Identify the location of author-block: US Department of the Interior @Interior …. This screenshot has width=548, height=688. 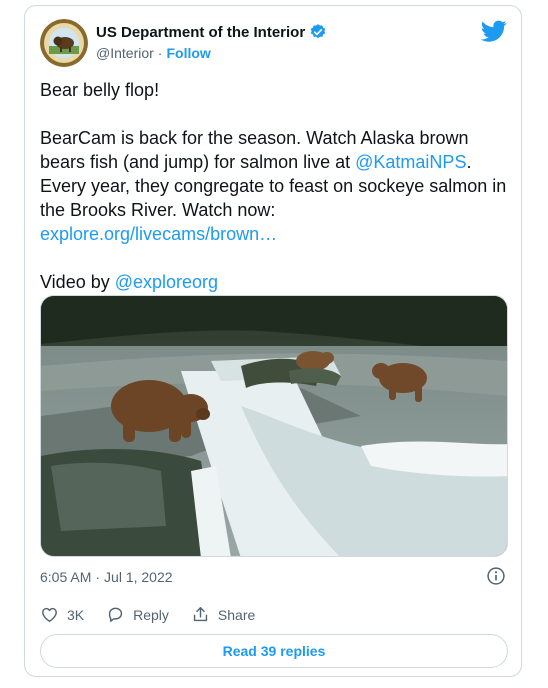
(211, 42).